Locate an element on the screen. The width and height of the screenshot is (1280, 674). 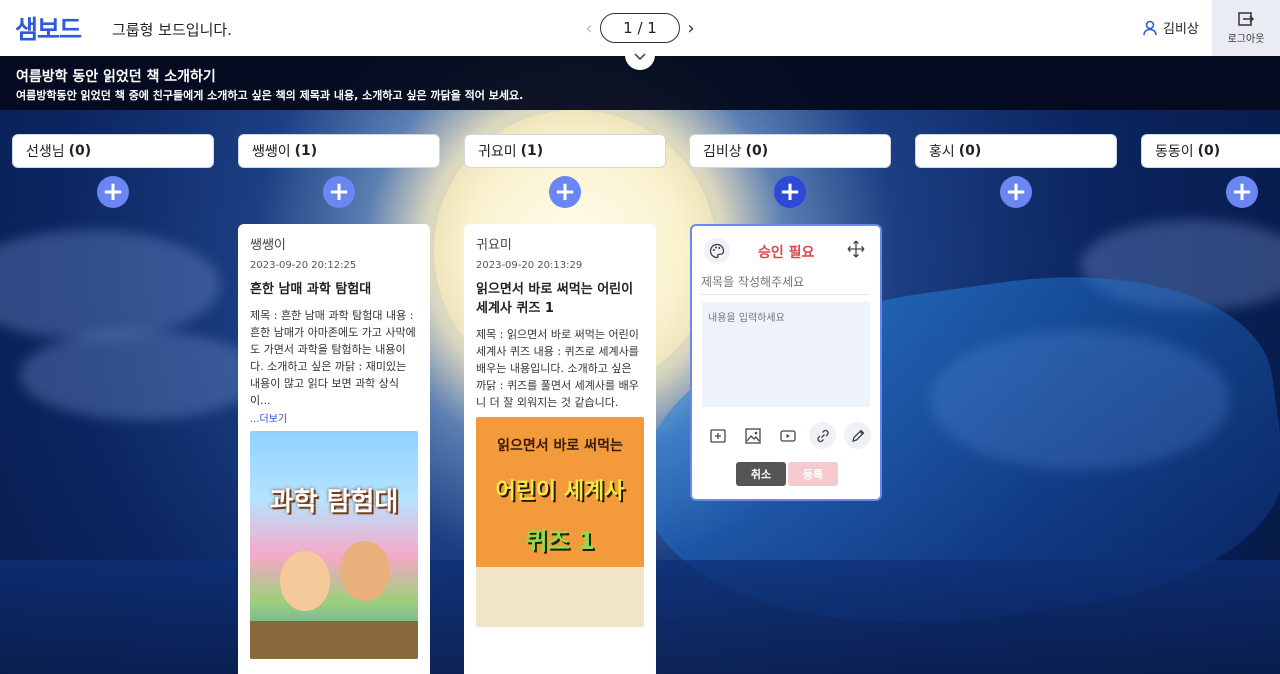
link-icon is located at coordinates (822, 435).